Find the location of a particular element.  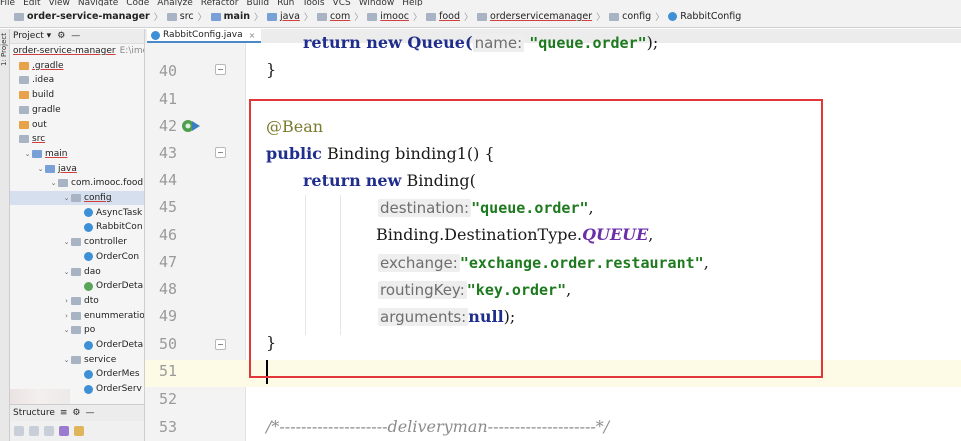

spring-bean-icon is located at coordinates (191, 126).